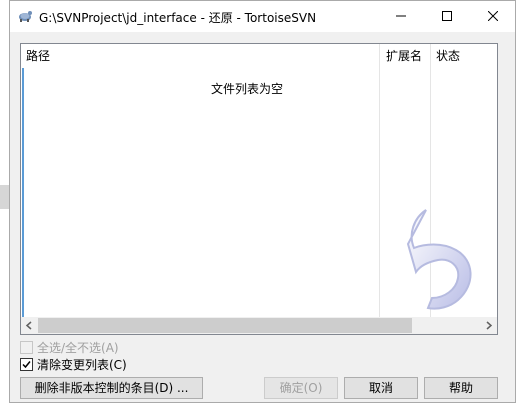 The height and width of the screenshot is (419, 516). I want to click on ok-button: 确定(O), so click(301, 388).